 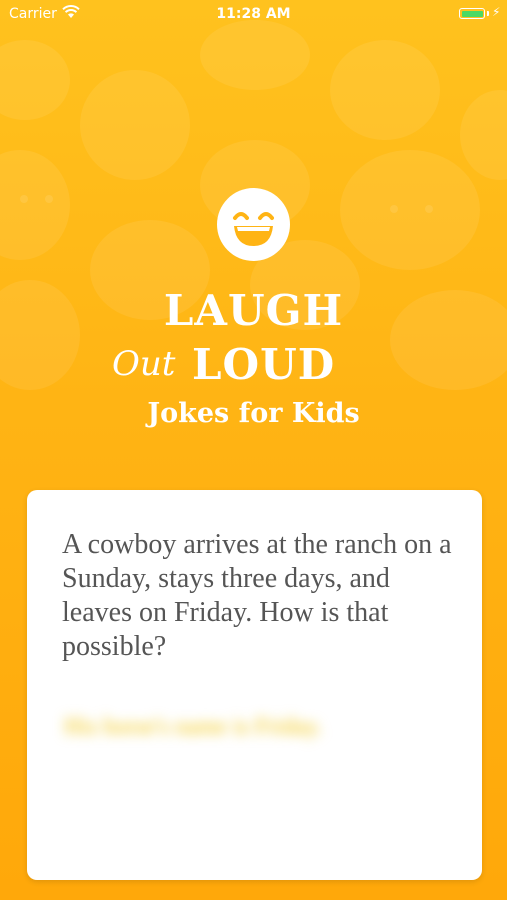 What do you see at coordinates (264, 364) in the screenshot?
I see `app-title-loud: LOUD` at bounding box center [264, 364].